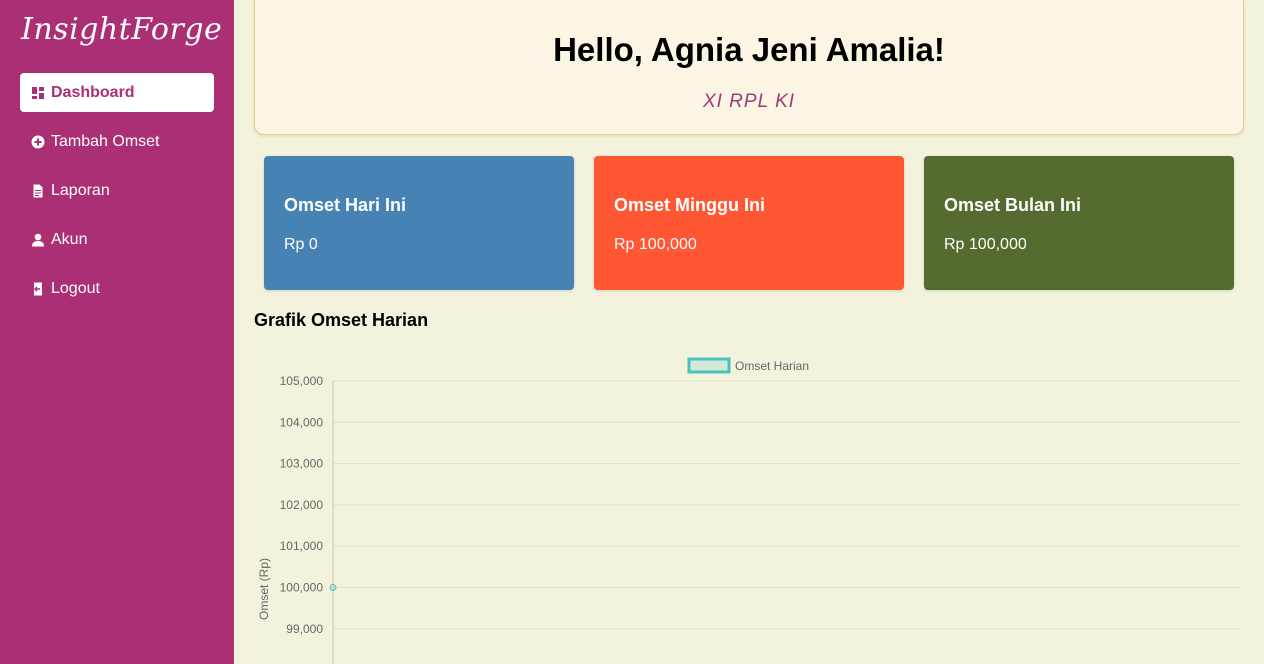 The width and height of the screenshot is (1264, 664). Describe the element at coordinates (264, 589) in the screenshot. I see `y-axis-label: Omset (Rp)` at that location.